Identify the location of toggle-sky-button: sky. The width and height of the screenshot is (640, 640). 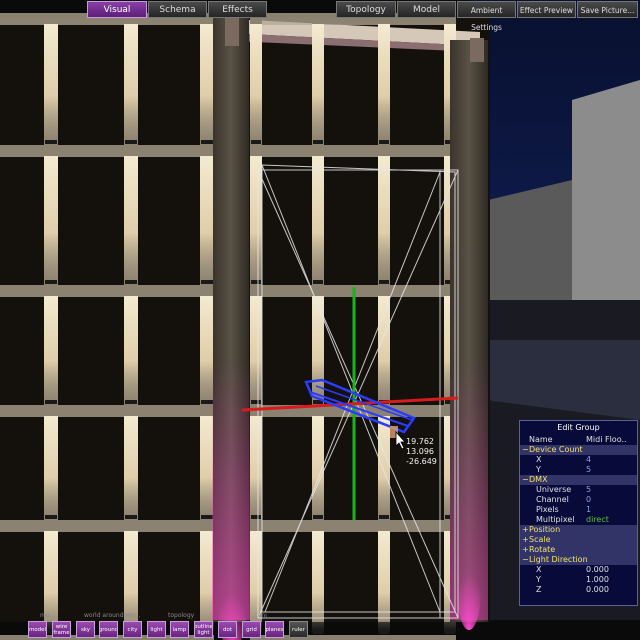
(85, 629).